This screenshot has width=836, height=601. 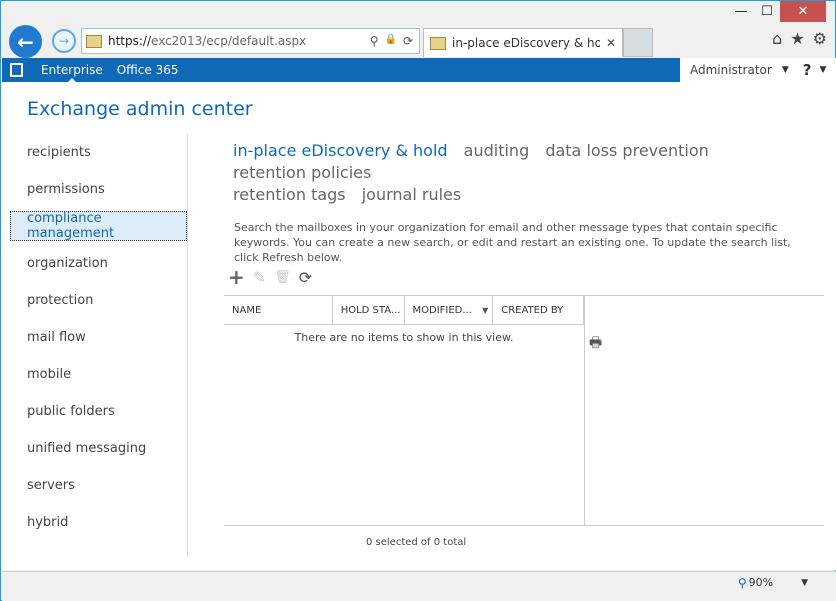 What do you see at coordinates (626, 150) in the screenshot?
I see `tab-data-loss-prevention: data loss prevention` at bounding box center [626, 150].